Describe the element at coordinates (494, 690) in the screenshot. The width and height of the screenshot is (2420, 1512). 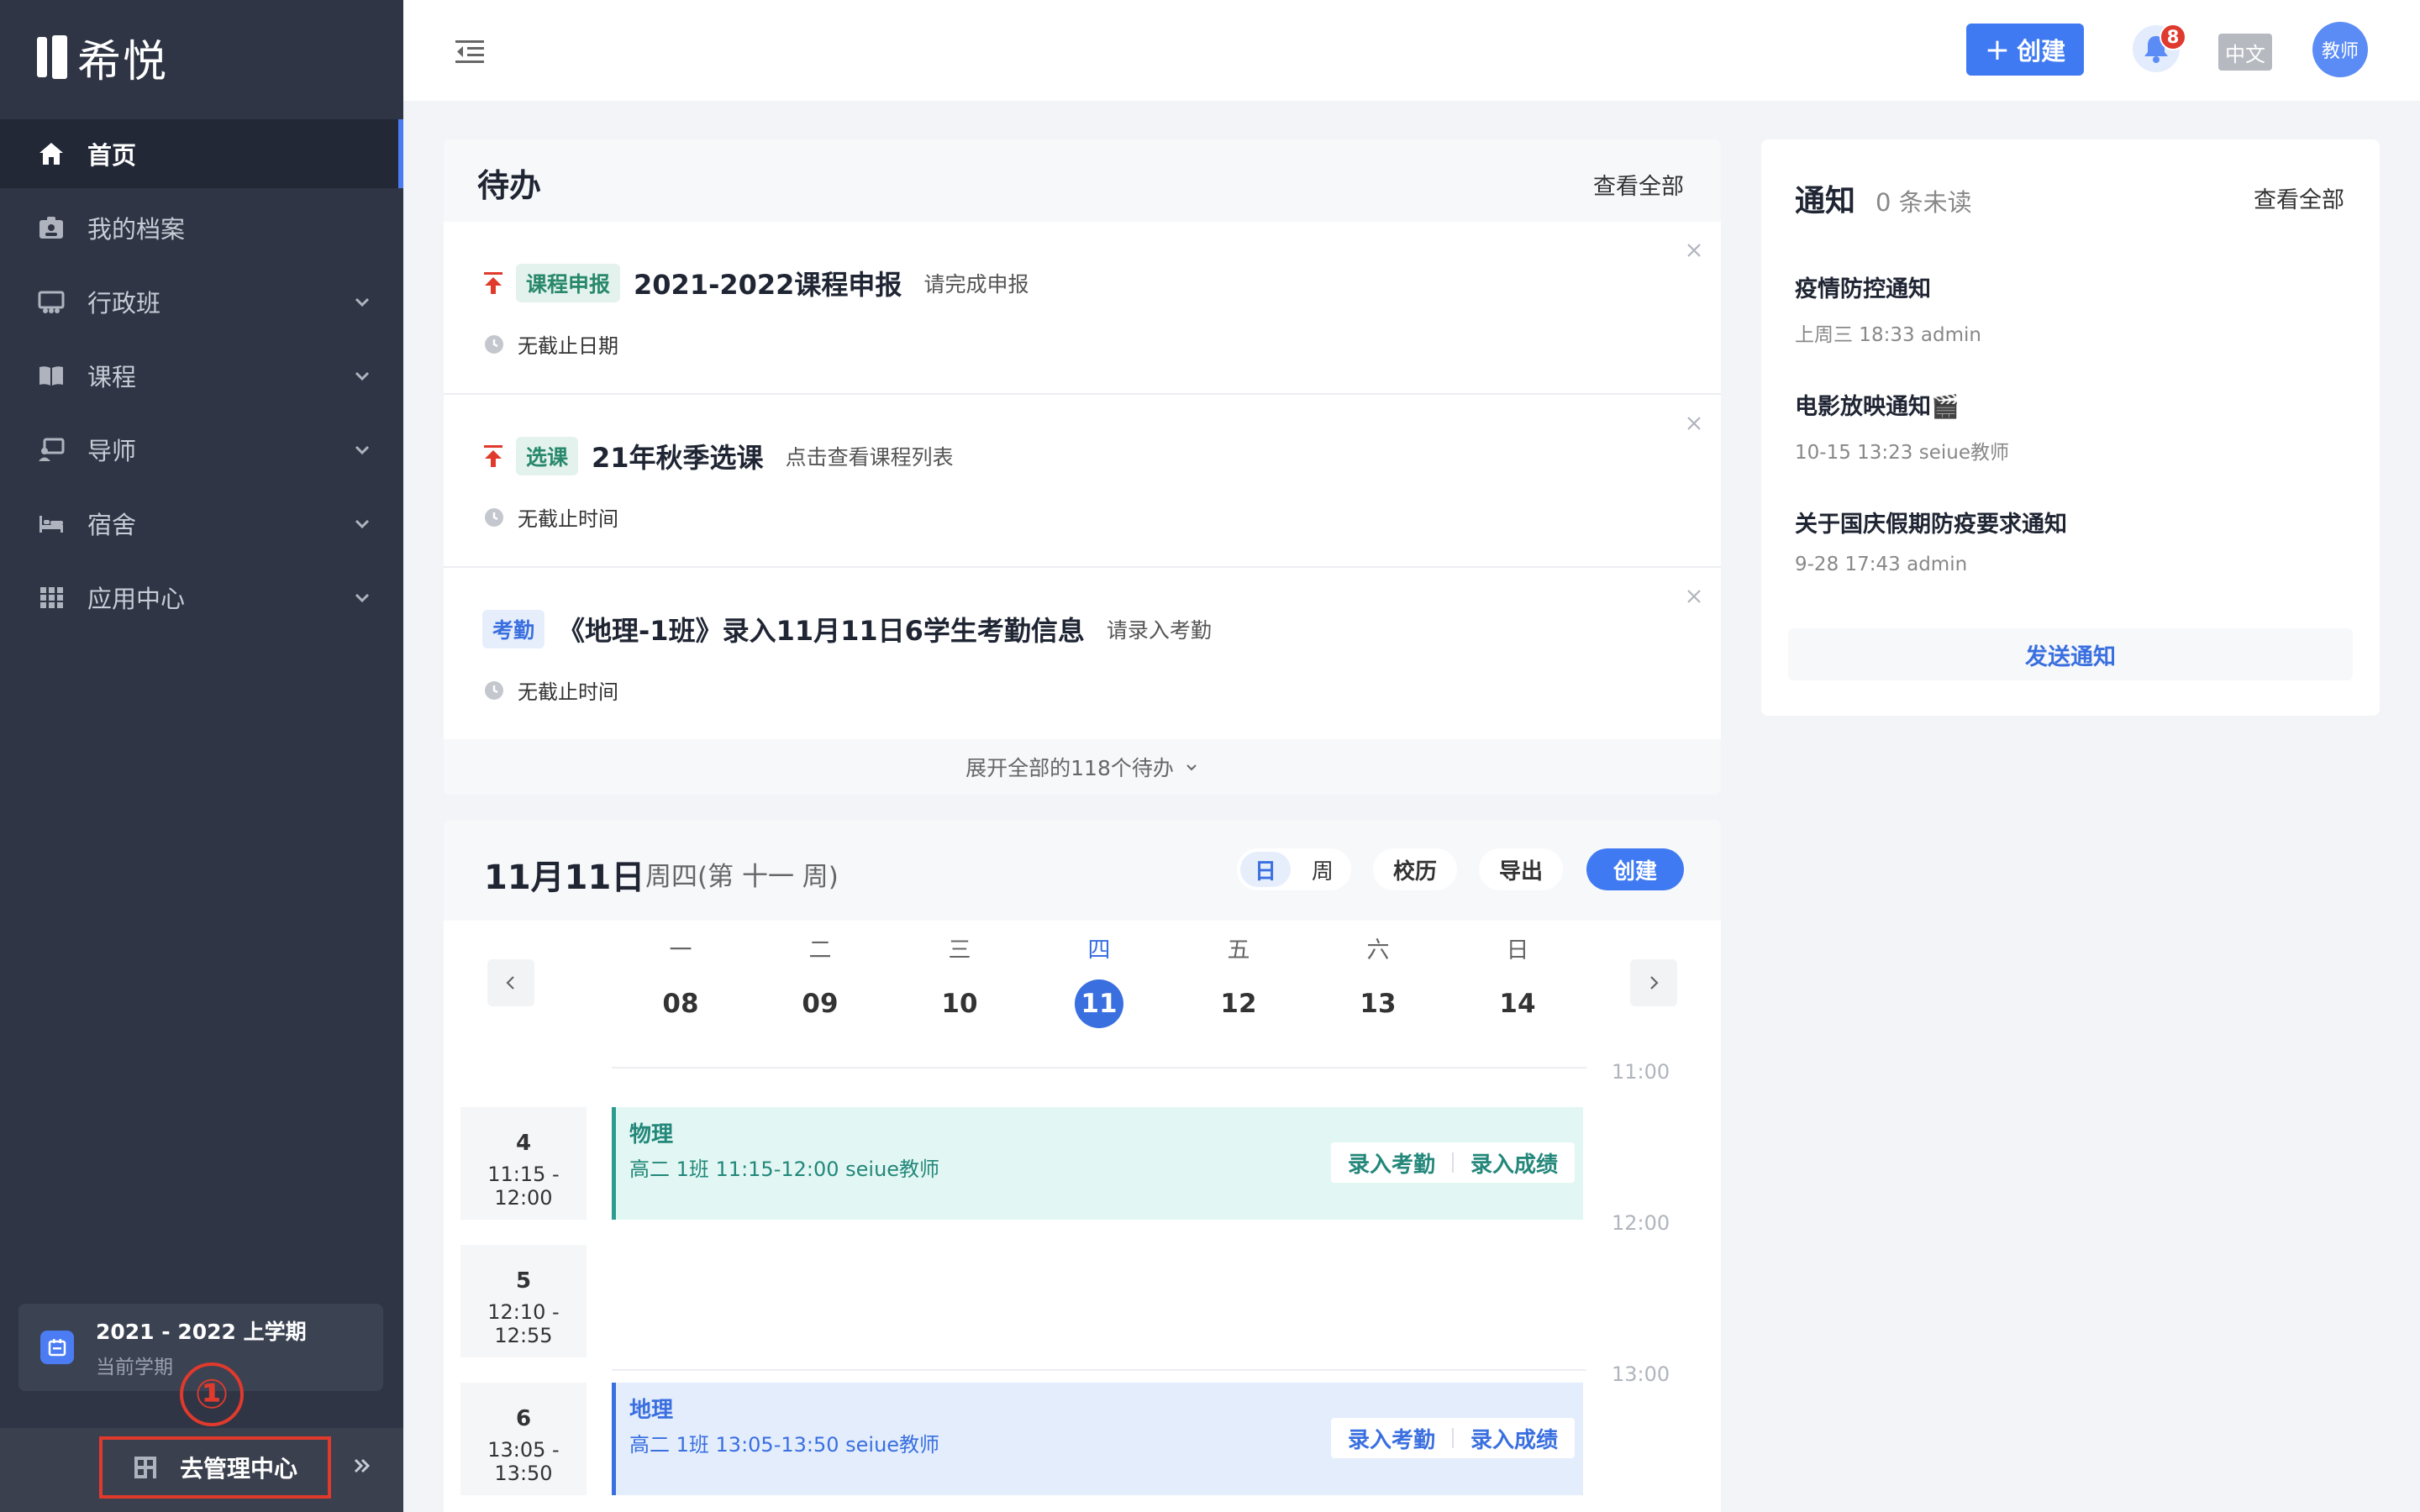
I see `clock-icon` at that location.